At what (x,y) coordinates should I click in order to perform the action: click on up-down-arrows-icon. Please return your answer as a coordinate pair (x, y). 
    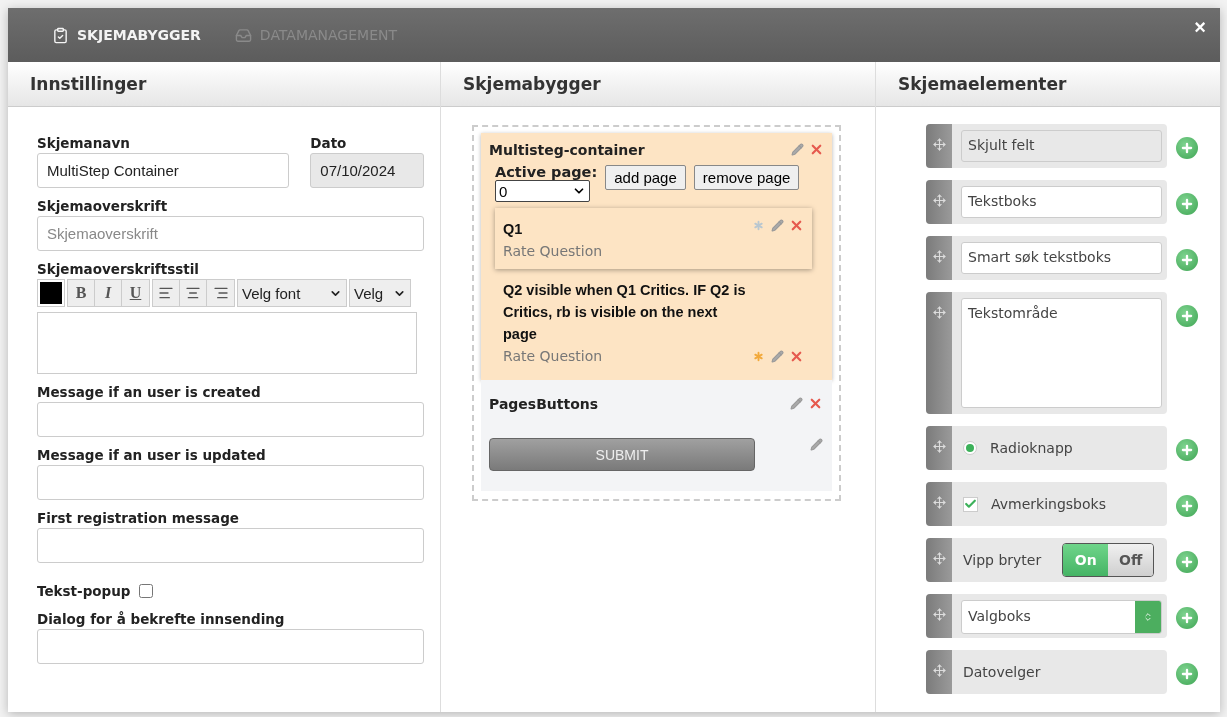
    Looking at the image, I should click on (1148, 617).